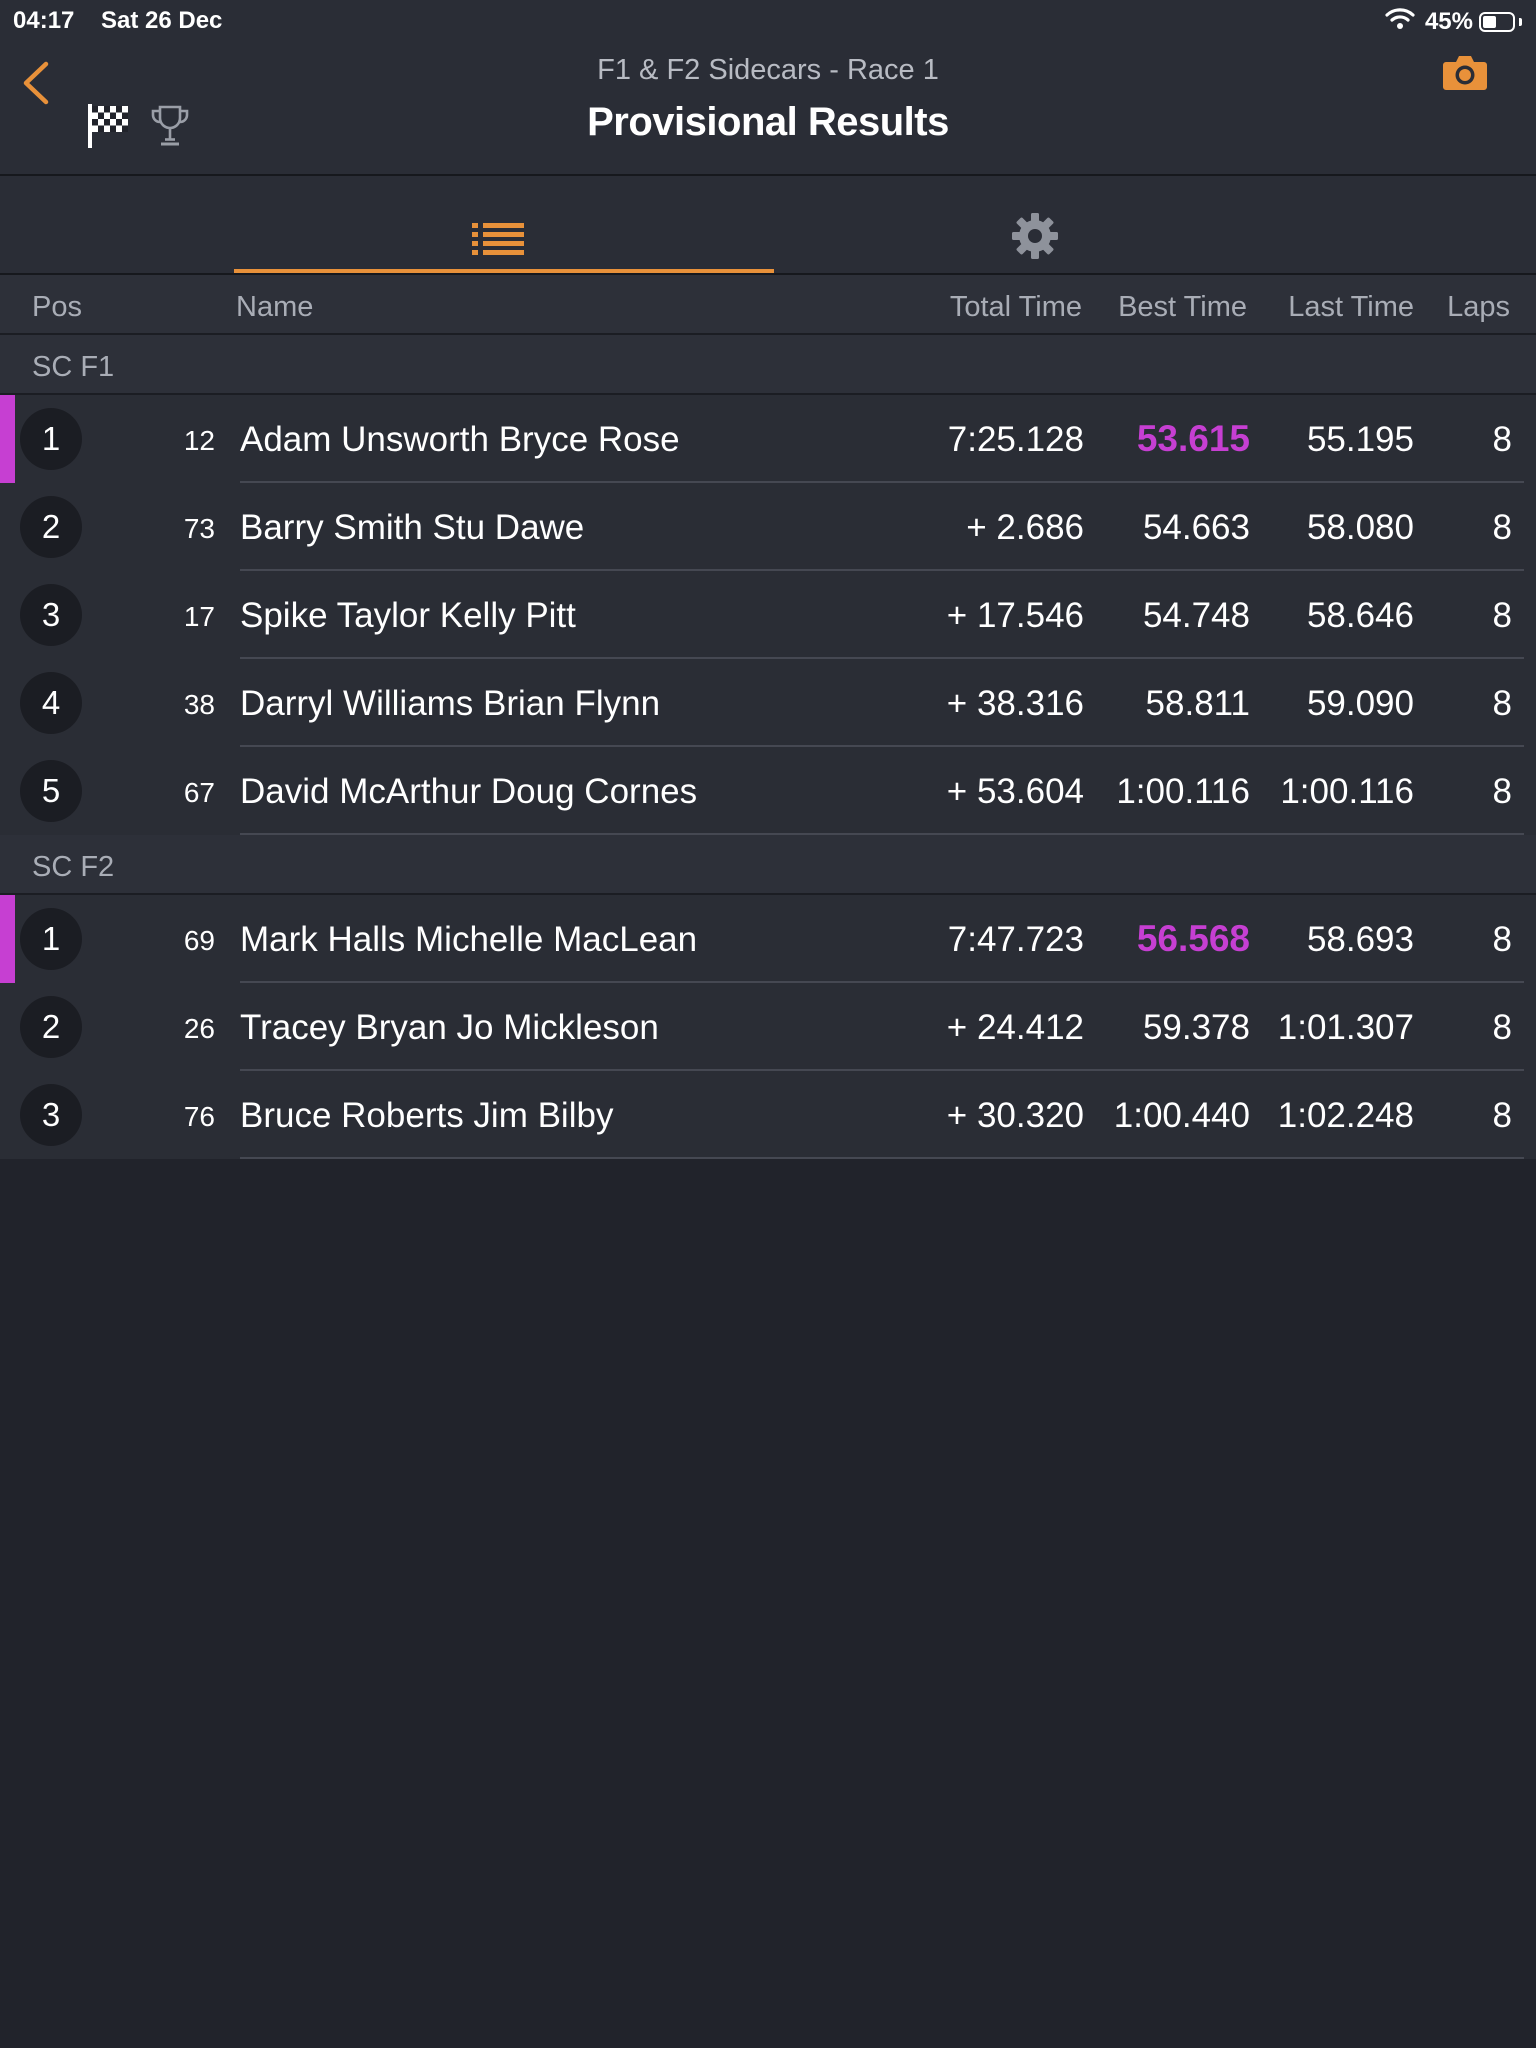 Image resolution: width=1536 pixels, height=2048 pixels. I want to click on camera-button, so click(1465, 72).